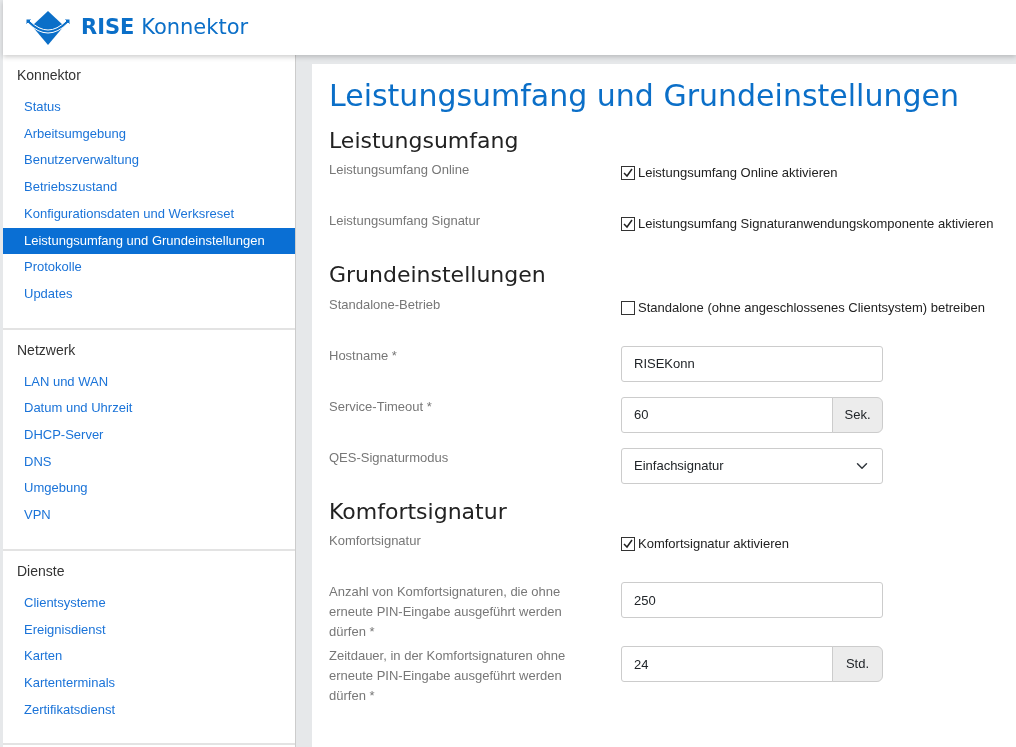 Image resolution: width=1016 pixels, height=747 pixels. Describe the element at coordinates (49, 75) in the screenshot. I see `sidebar-heading: Konnektor` at that location.